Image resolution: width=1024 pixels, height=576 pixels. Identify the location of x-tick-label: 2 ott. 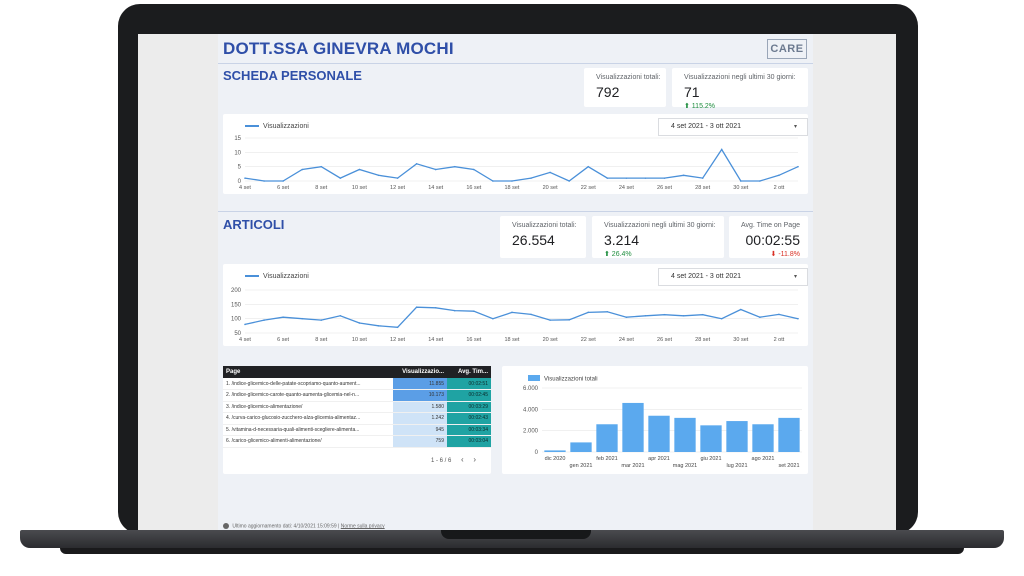
(779, 188).